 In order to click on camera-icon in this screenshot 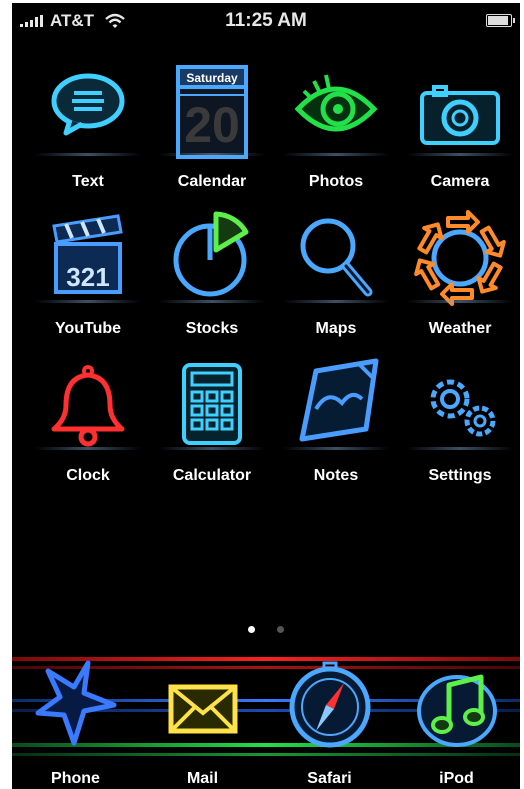, I will do `click(460, 115)`.